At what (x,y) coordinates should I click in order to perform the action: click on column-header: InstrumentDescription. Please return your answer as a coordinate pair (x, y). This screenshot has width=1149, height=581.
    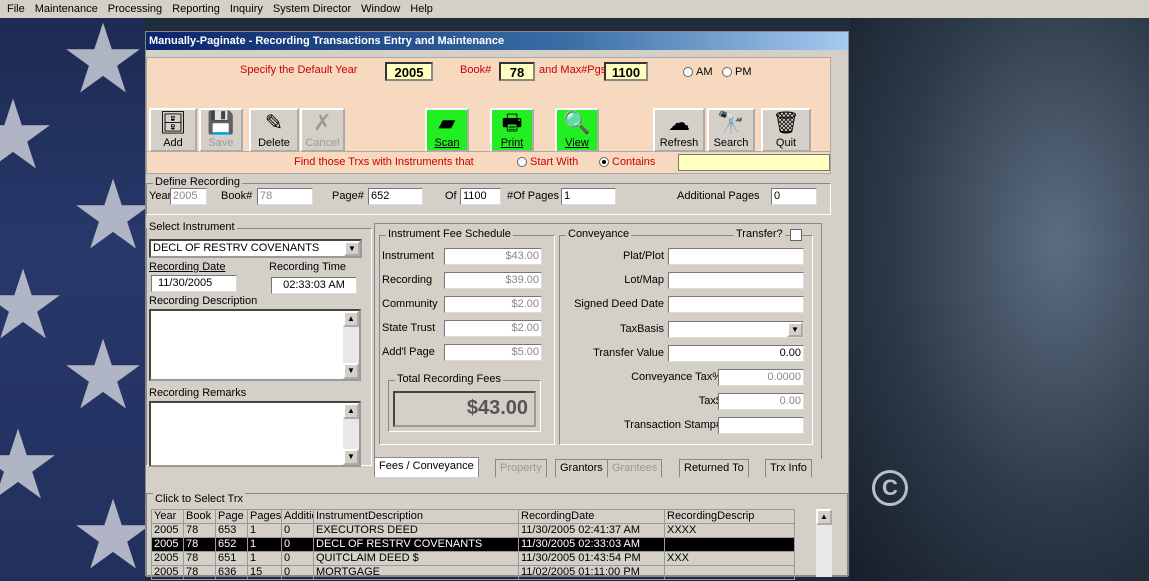
    Looking at the image, I should click on (416, 516).